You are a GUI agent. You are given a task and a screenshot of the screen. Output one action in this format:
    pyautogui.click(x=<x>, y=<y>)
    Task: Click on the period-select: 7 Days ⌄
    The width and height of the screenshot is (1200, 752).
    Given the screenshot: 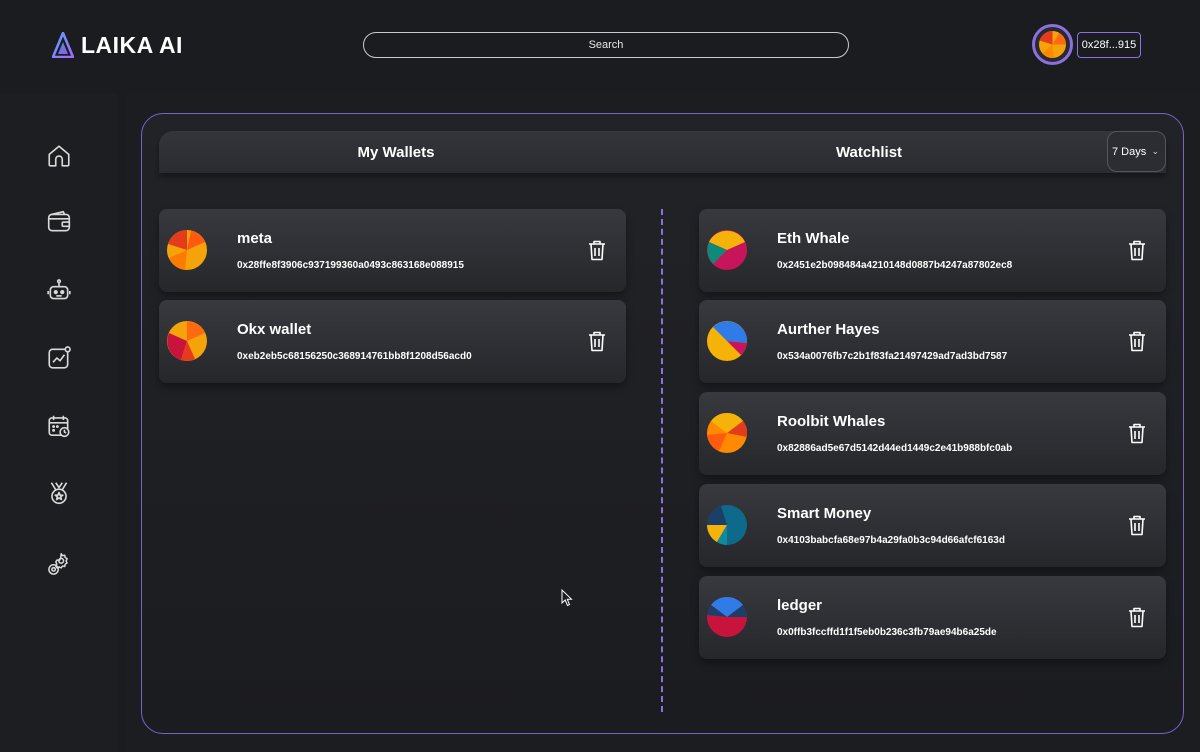 What is the action you would take?
    pyautogui.click(x=1136, y=151)
    